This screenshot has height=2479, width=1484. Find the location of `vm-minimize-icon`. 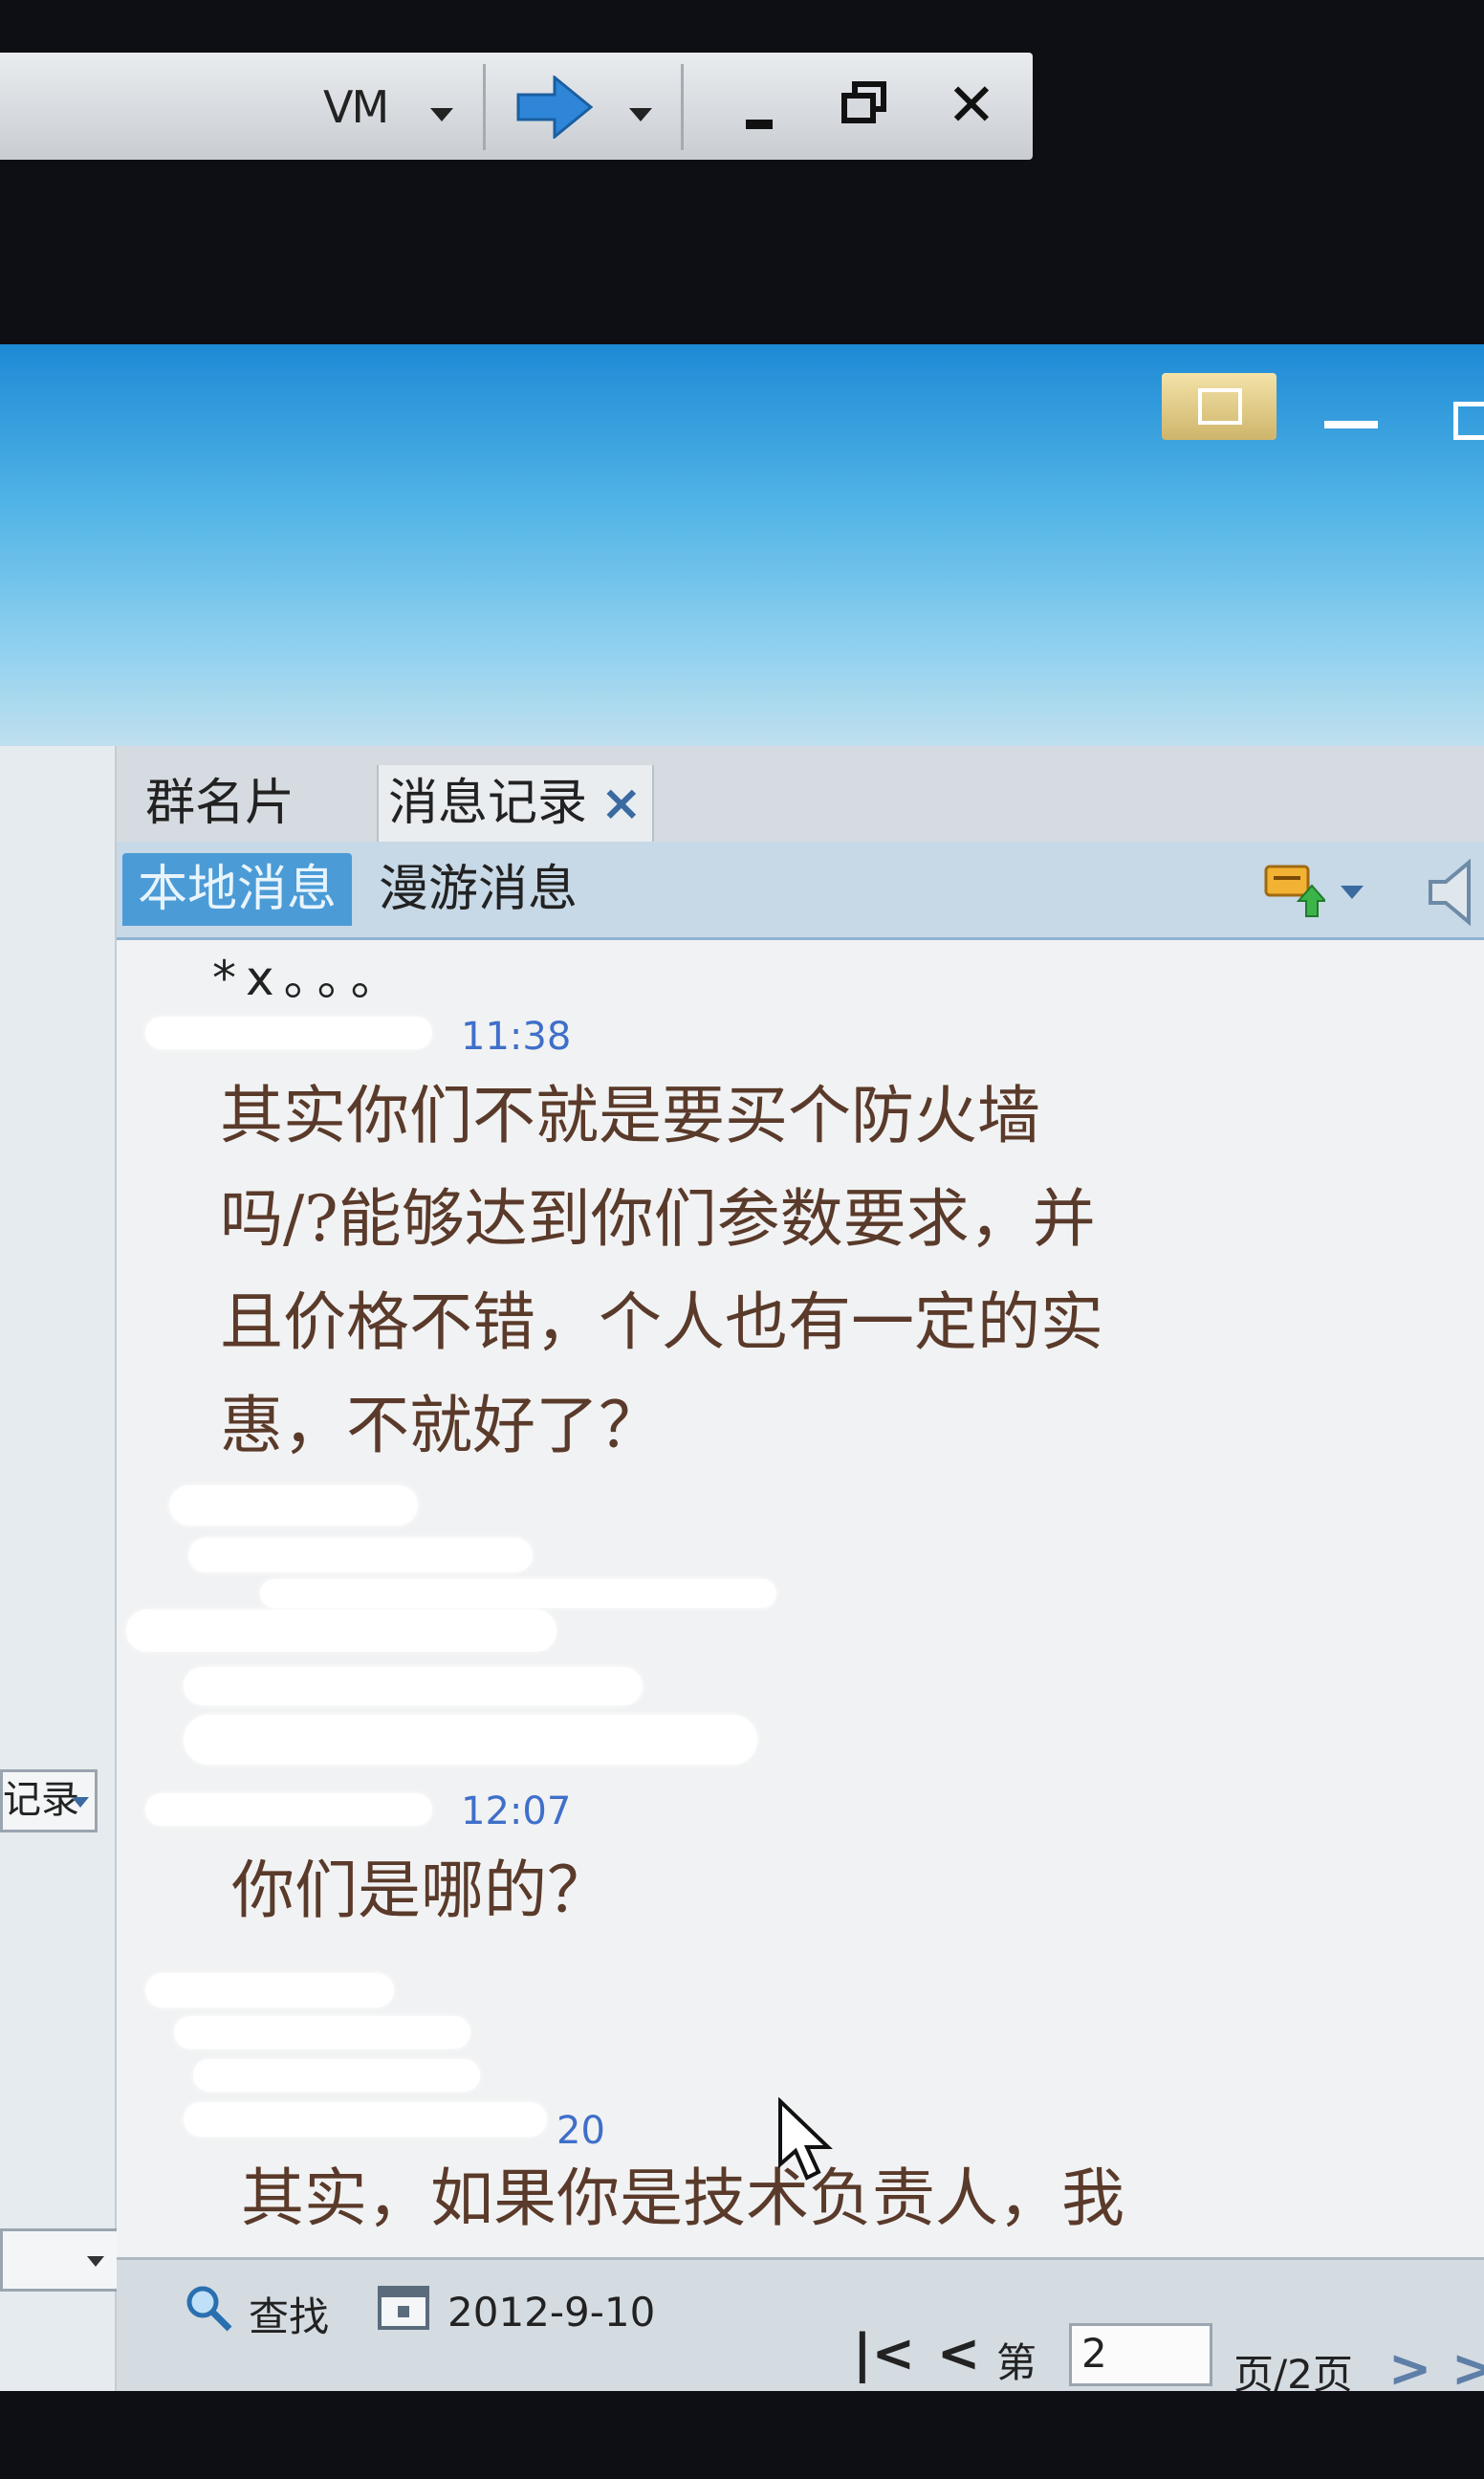

vm-minimize-icon is located at coordinates (759, 124).